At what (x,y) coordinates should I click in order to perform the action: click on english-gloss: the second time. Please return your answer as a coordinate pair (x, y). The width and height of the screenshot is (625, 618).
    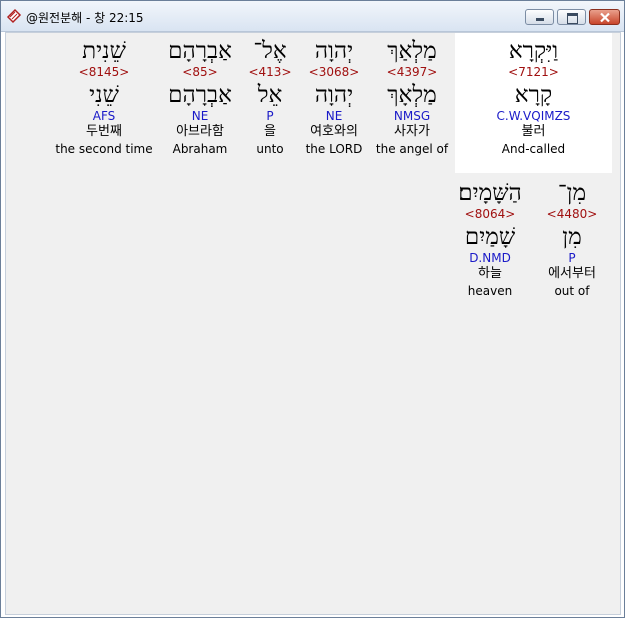
    Looking at the image, I should click on (104, 149).